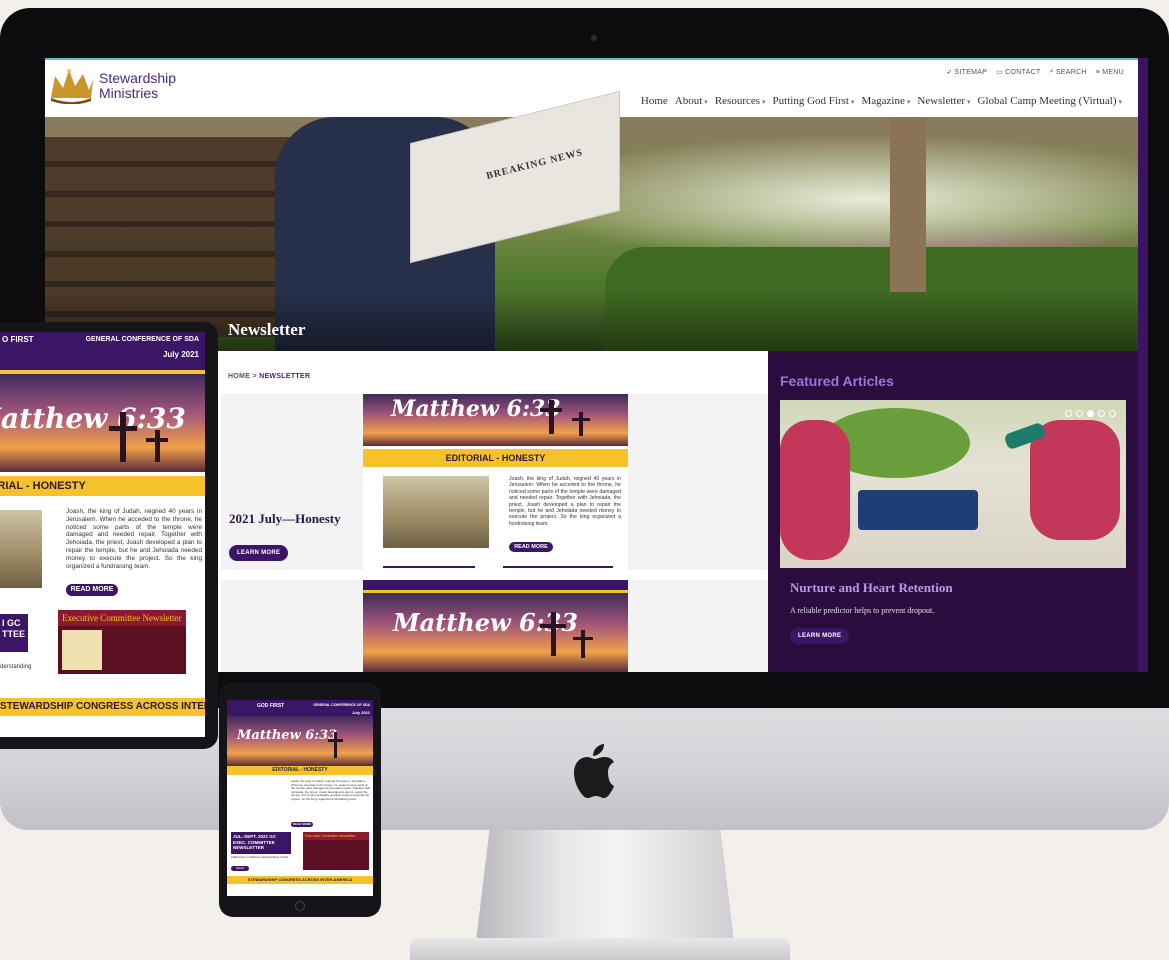 The height and width of the screenshot is (960, 1169). Describe the element at coordinates (259, 553) in the screenshot. I see `learn-more-button: LEARN MORE` at that location.